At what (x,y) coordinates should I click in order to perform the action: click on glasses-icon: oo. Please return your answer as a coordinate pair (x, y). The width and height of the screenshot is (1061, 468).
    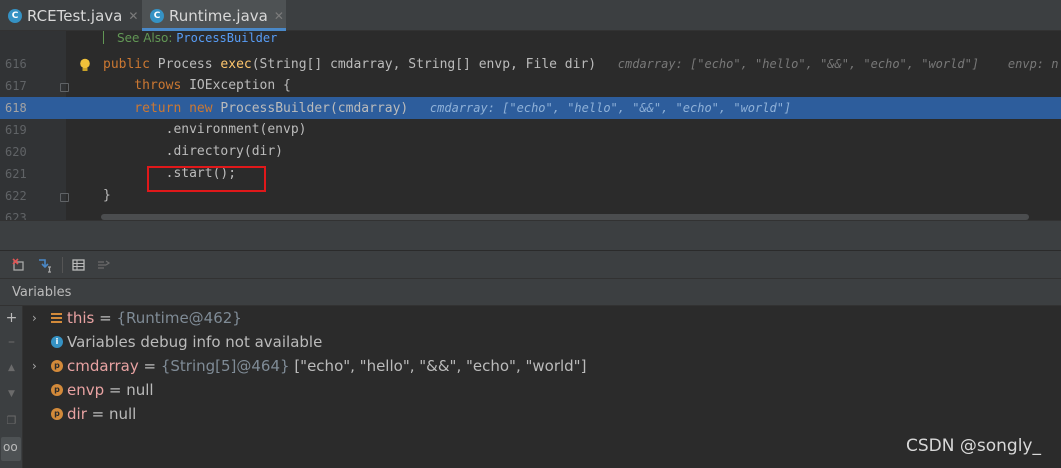
    Looking at the image, I should click on (10, 447).